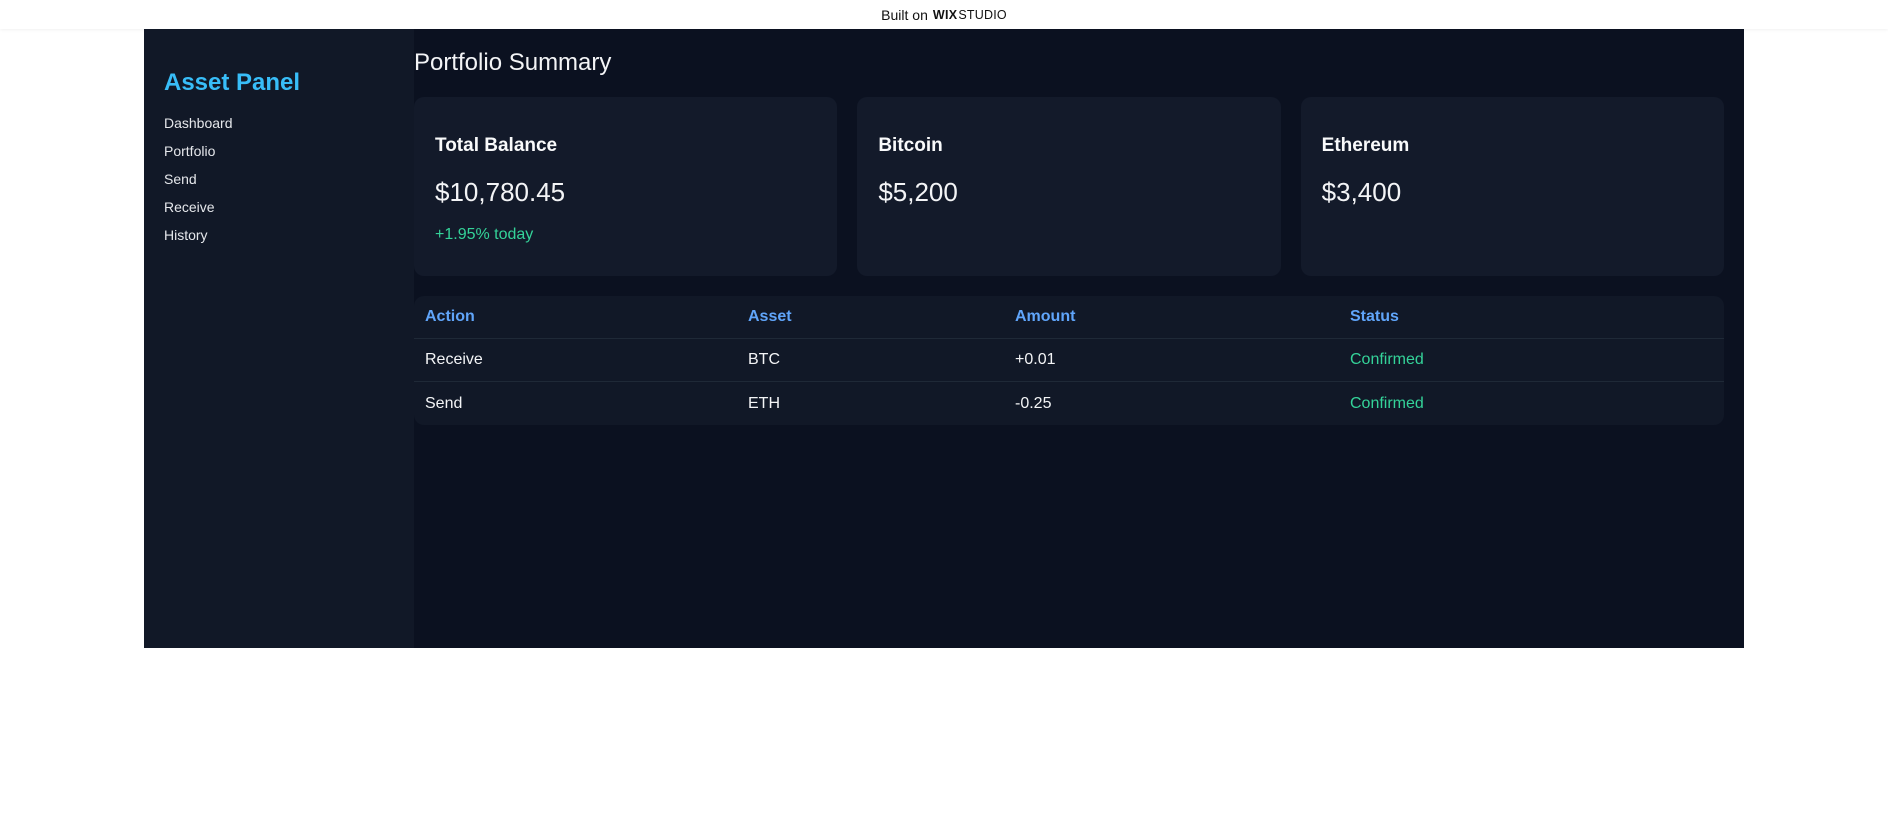 This screenshot has height=818, width=1888. Describe the element at coordinates (484, 234) in the screenshot. I see `card-change: +1.95% today` at that location.